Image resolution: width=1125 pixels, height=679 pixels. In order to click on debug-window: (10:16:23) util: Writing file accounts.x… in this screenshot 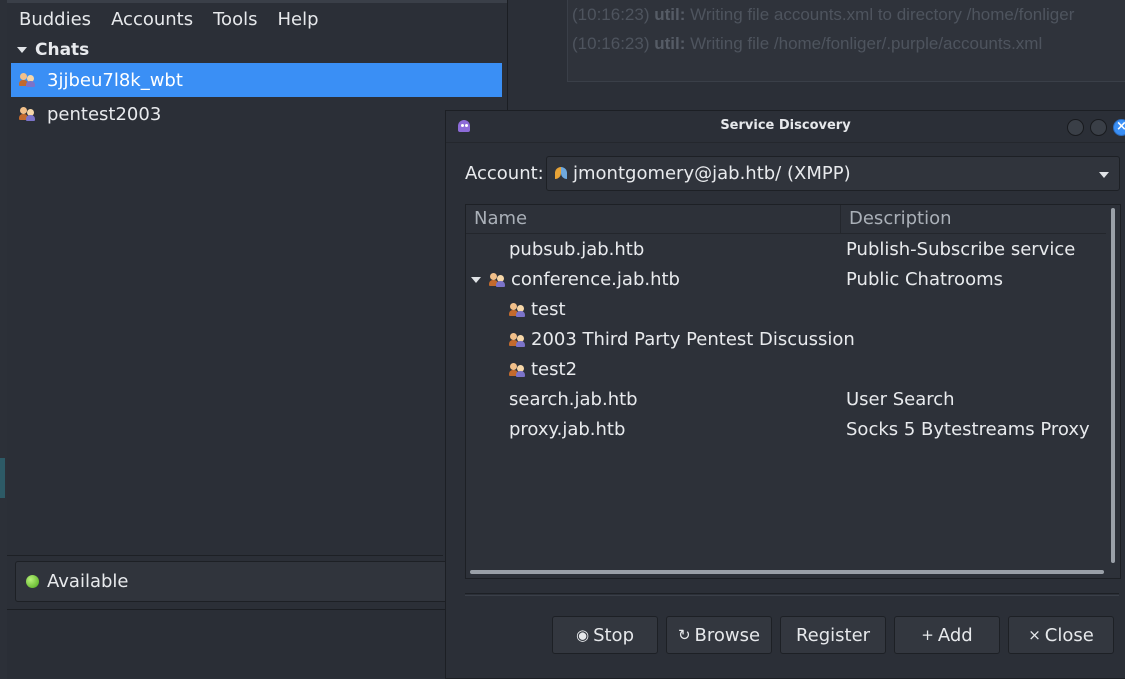, I will do `click(816, 55)`.